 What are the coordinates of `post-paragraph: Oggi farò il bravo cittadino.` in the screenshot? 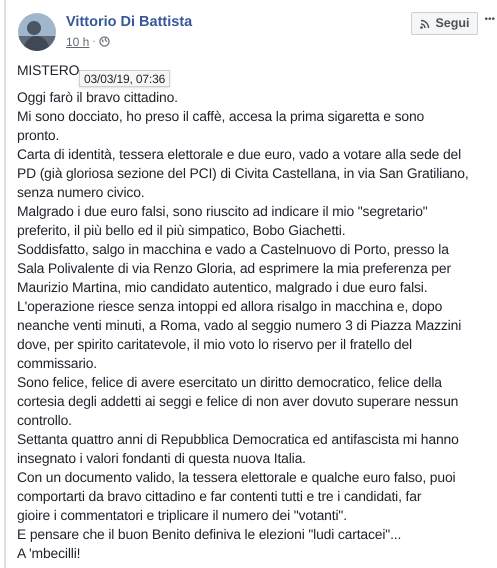 It's located at (97, 97).